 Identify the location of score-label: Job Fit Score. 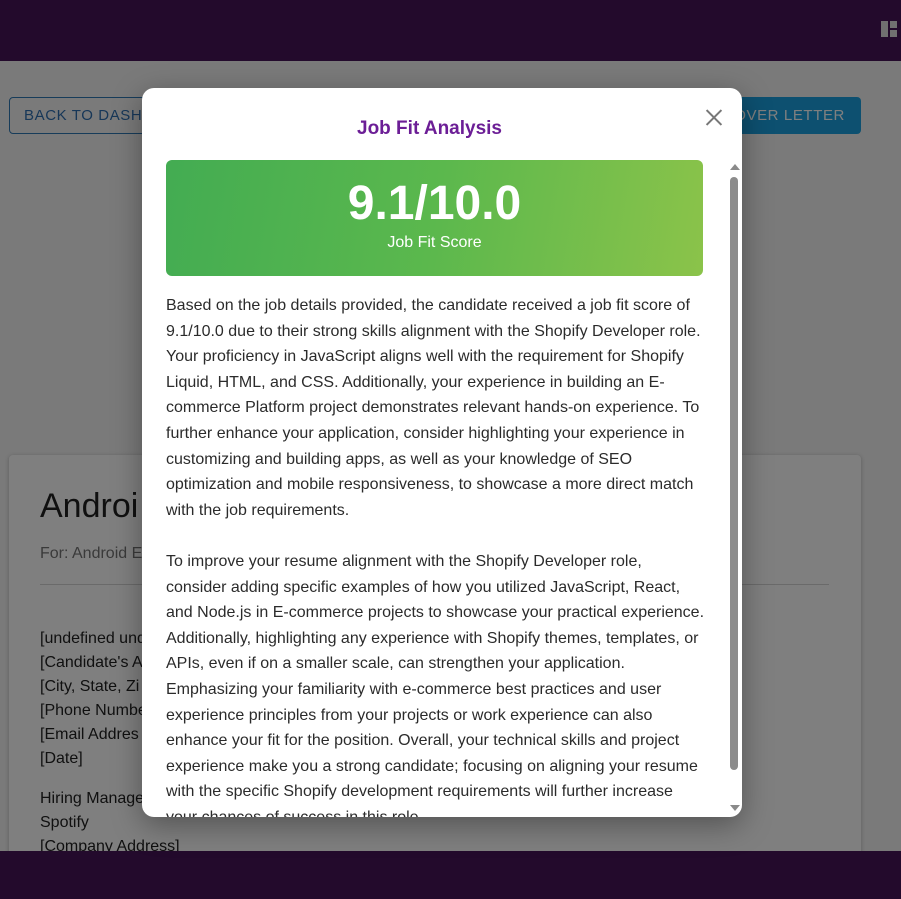
(434, 242).